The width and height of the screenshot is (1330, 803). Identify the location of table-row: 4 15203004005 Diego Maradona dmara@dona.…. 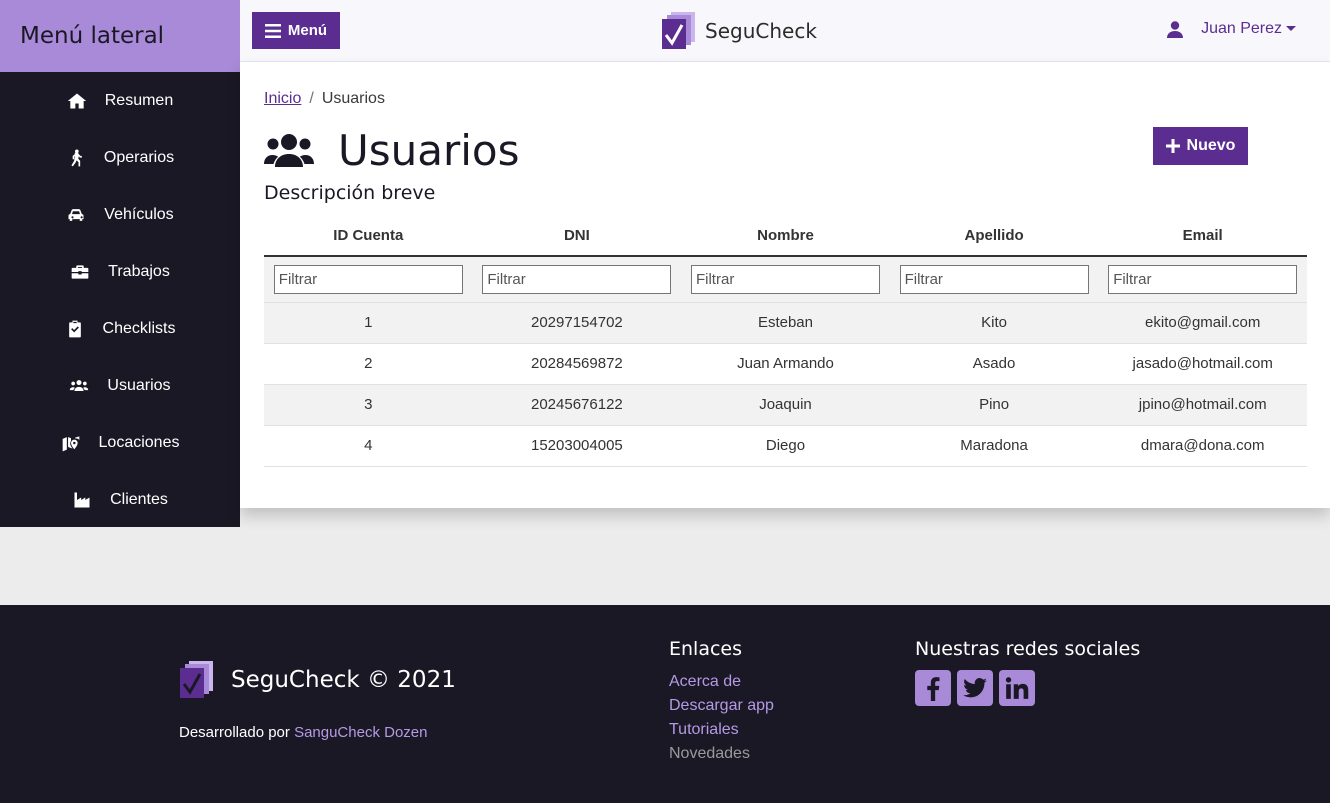
(785, 446).